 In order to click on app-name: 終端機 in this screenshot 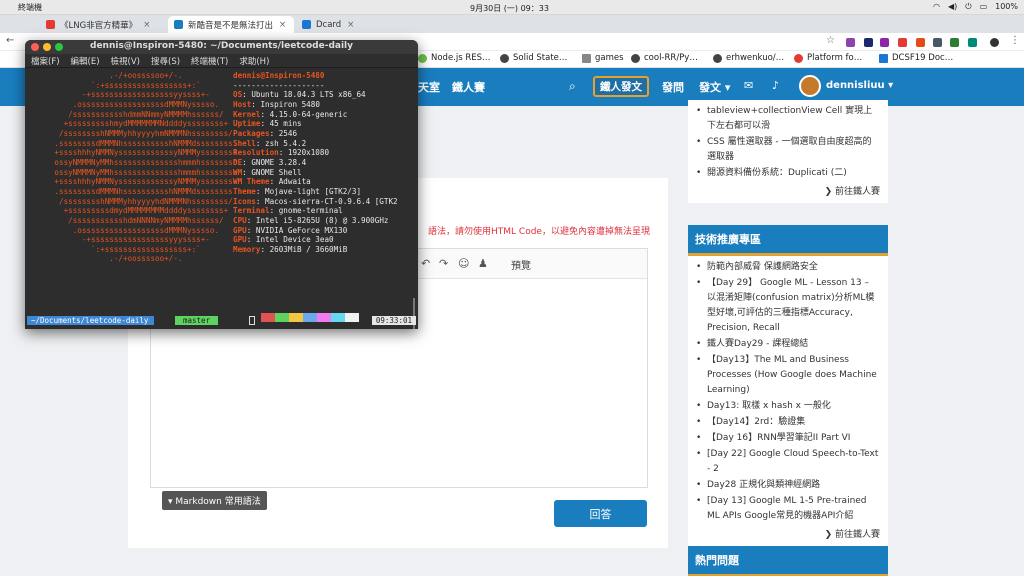, I will do `click(30, 7)`.